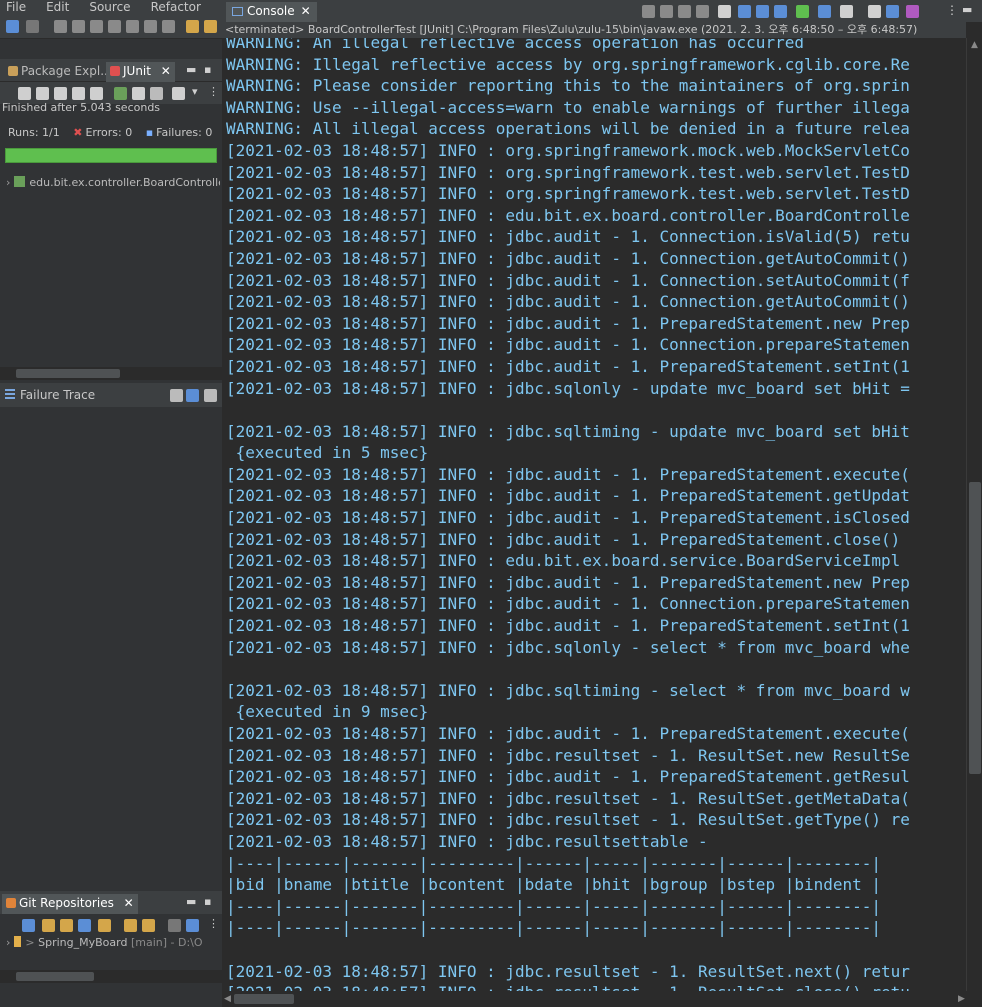 The image size is (982, 1007). I want to click on main-toolbar, so click(111, 27).